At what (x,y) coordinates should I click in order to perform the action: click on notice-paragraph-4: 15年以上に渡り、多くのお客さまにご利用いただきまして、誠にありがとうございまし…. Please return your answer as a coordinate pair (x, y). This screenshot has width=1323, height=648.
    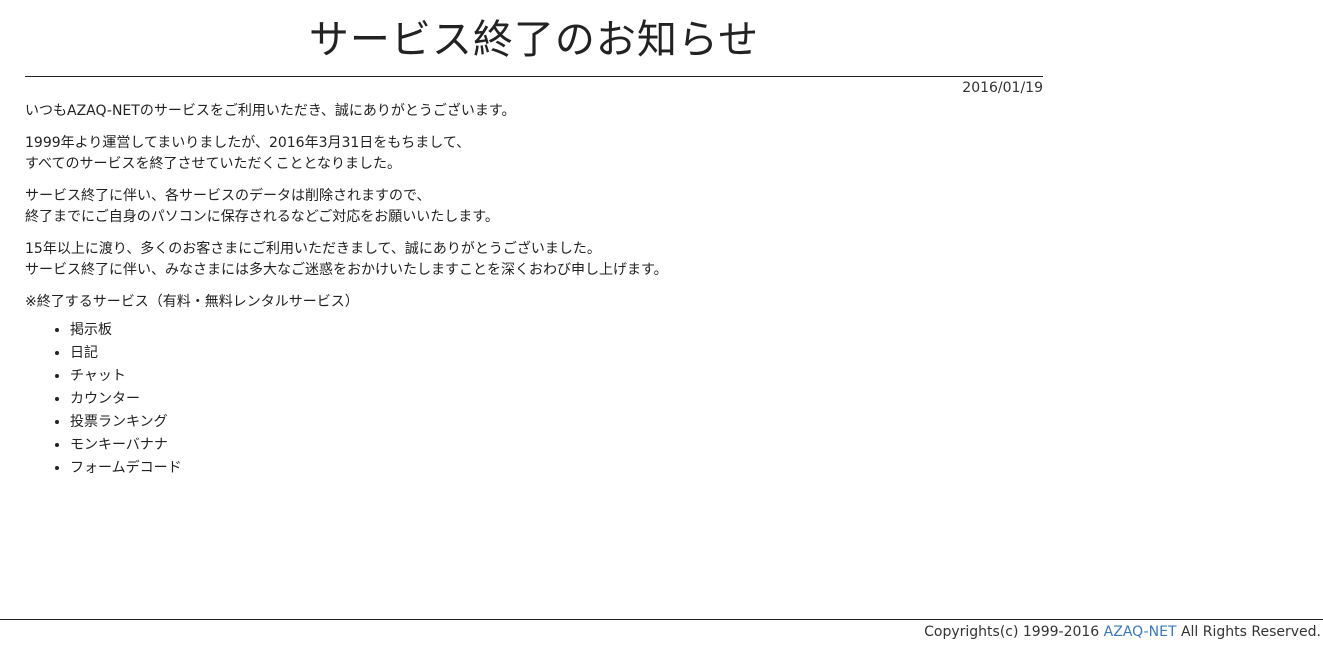
    Looking at the image, I should click on (534, 260).